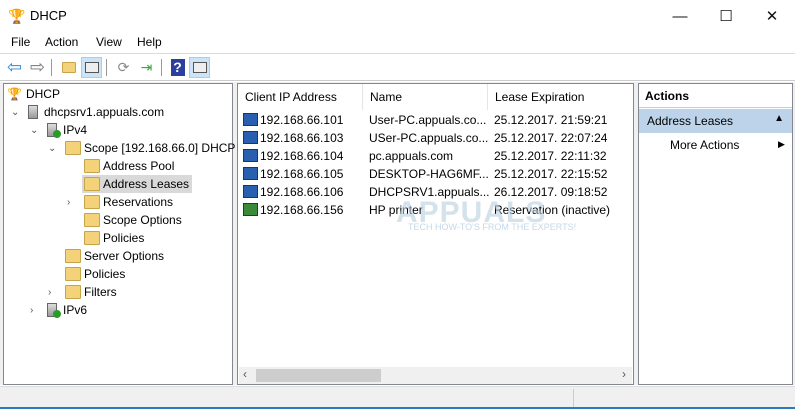 This screenshot has width=795, height=409. Describe the element at coordinates (781, 144) in the screenshot. I see `submenu-arrow-icon: ▶` at that location.